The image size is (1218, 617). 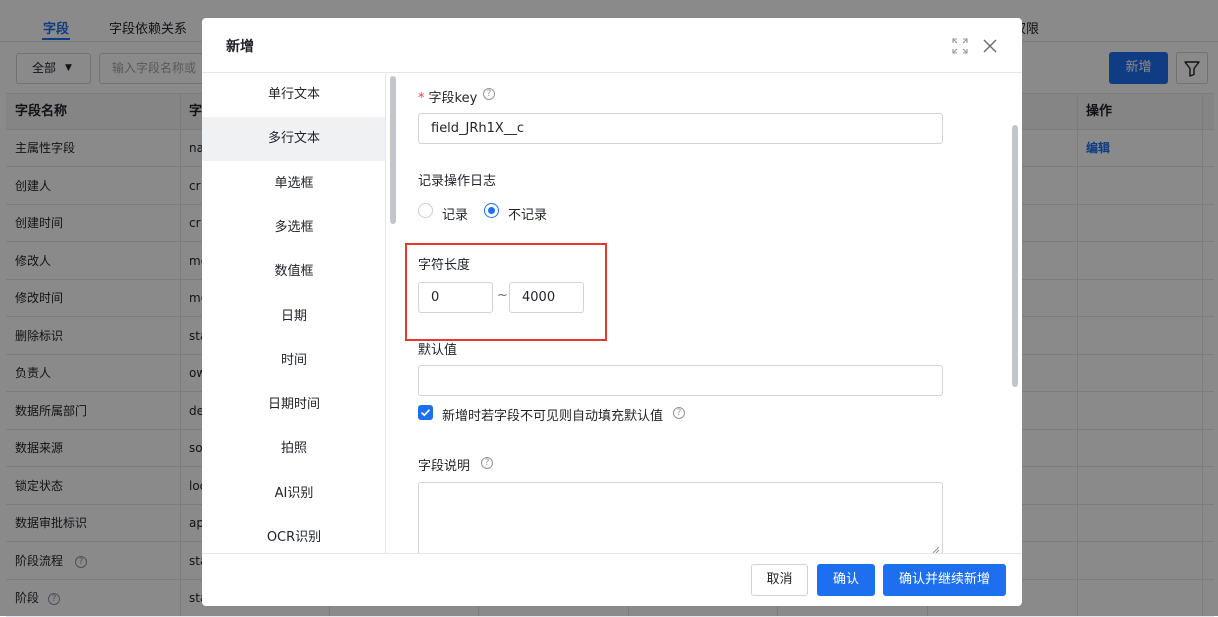 What do you see at coordinates (990, 46) in the screenshot?
I see `close-icon` at bounding box center [990, 46].